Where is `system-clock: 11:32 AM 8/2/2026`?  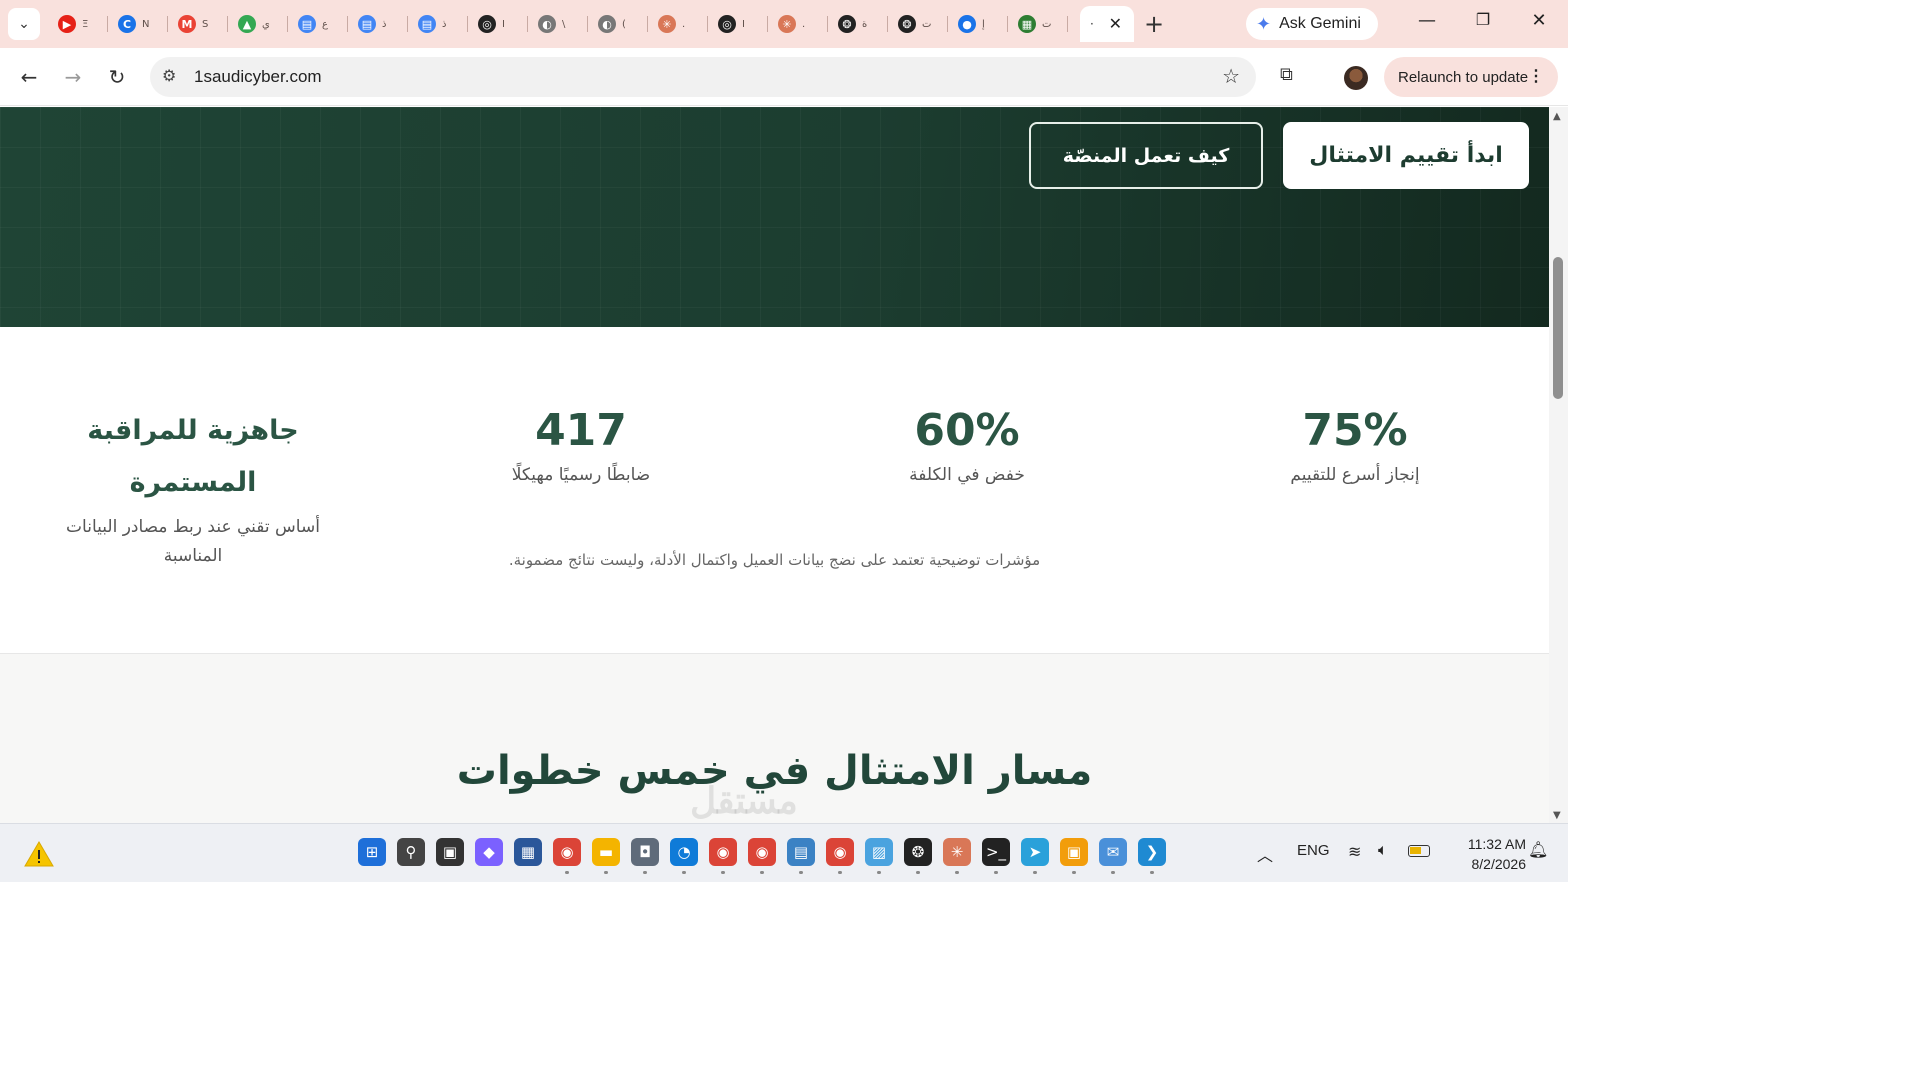 system-clock: 11:32 AM 8/2/2026 is located at coordinates (1486, 854).